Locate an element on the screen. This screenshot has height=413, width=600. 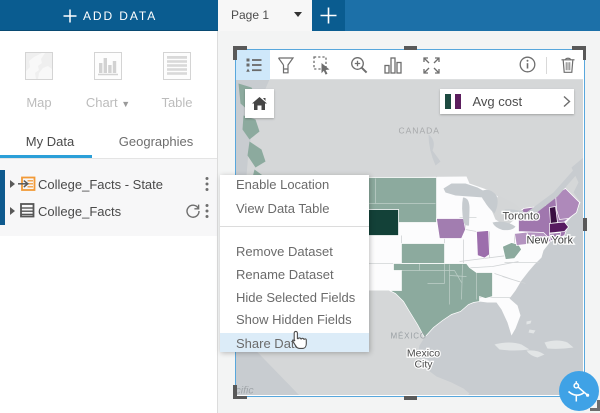
svg-text: cific is located at coordinates (245, 390).